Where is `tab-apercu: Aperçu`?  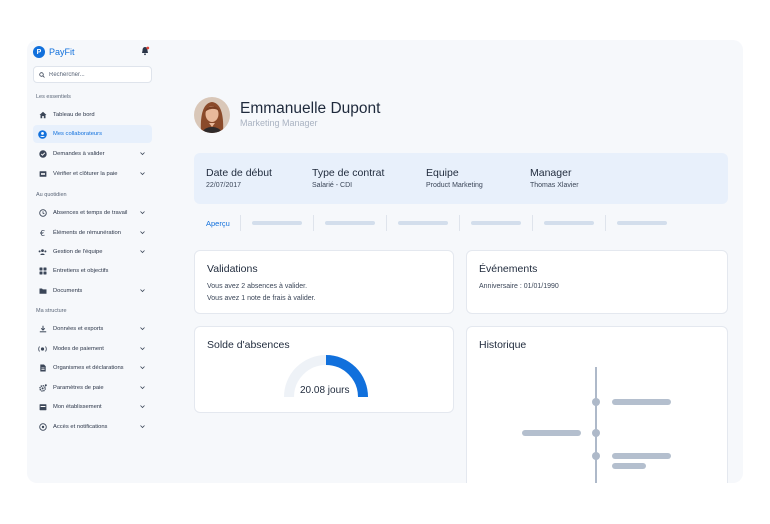
tab-apercu: Aperçu is located at coordinates (218, 223).